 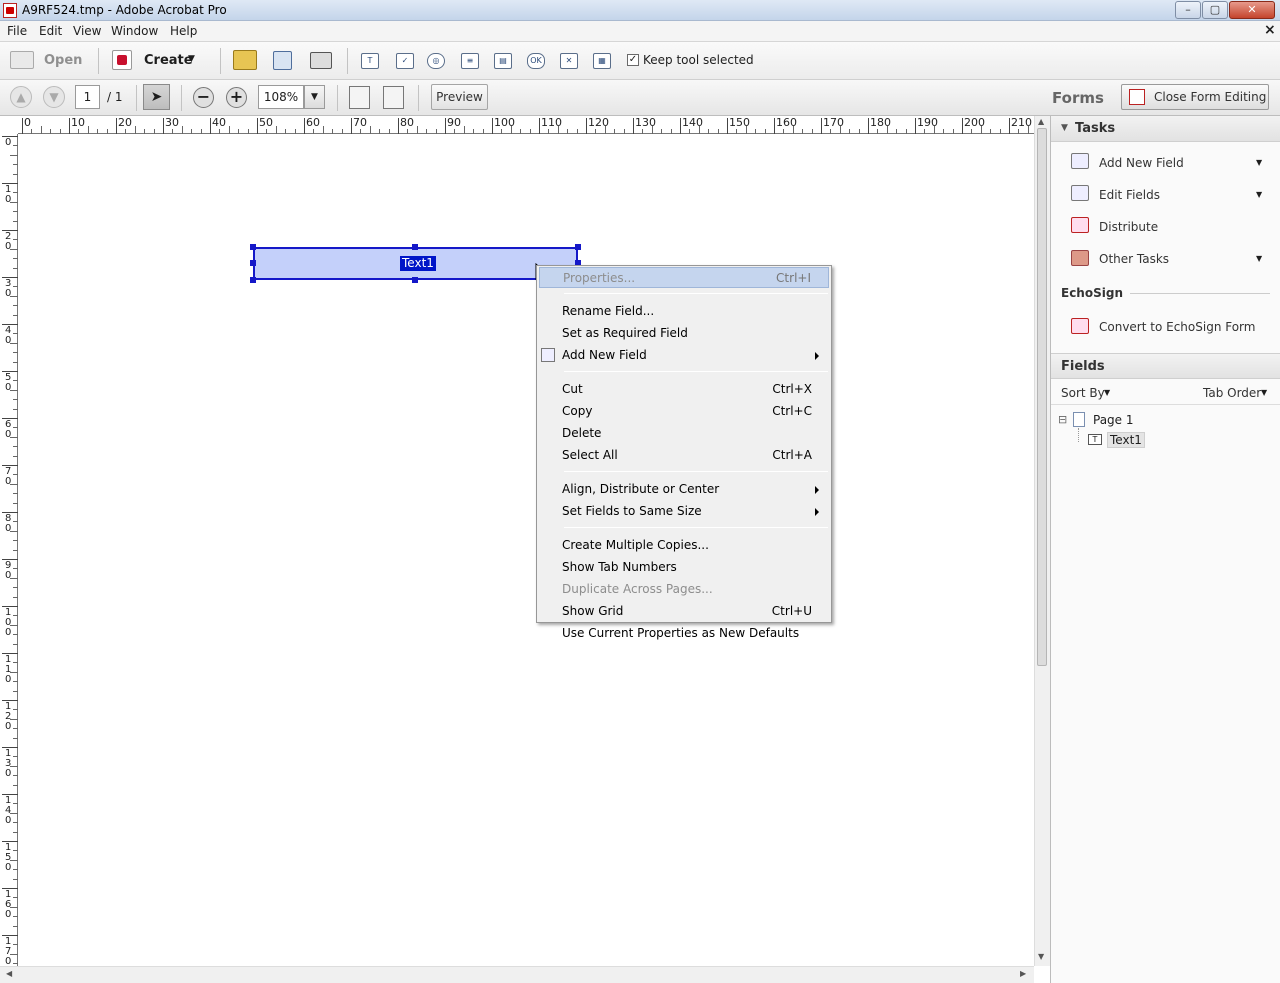 I want to click on tasks-header: ▼ Tasks, so click(x=1165, y=129).